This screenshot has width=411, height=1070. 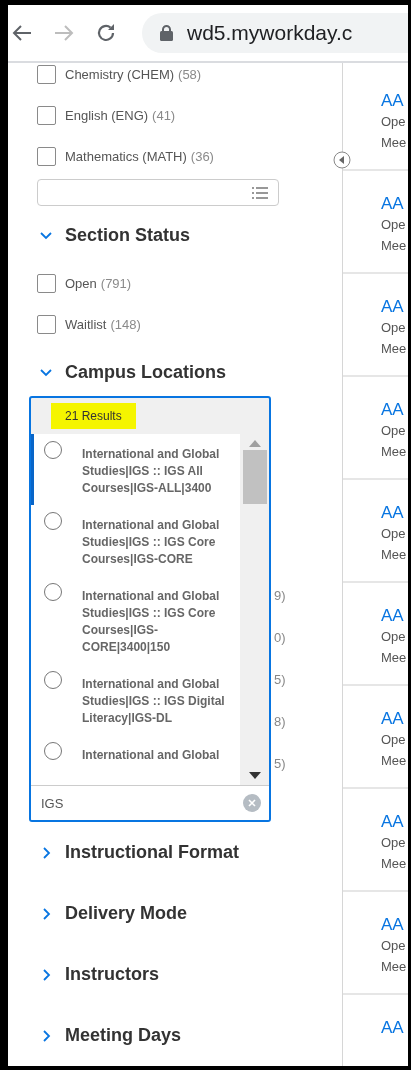 I want to click on clear-icon, so click(x=252, y=803).